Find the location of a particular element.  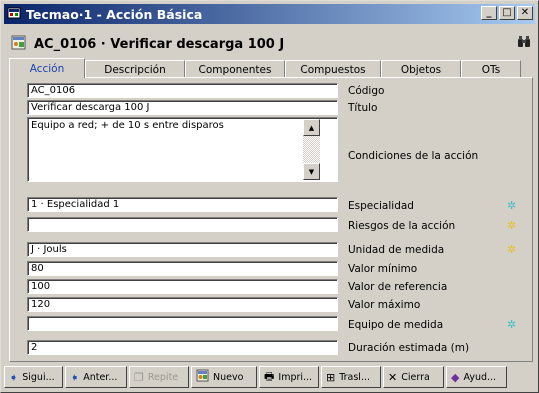

transfer-icon: ⊞ is located at coordinates (331, 377).